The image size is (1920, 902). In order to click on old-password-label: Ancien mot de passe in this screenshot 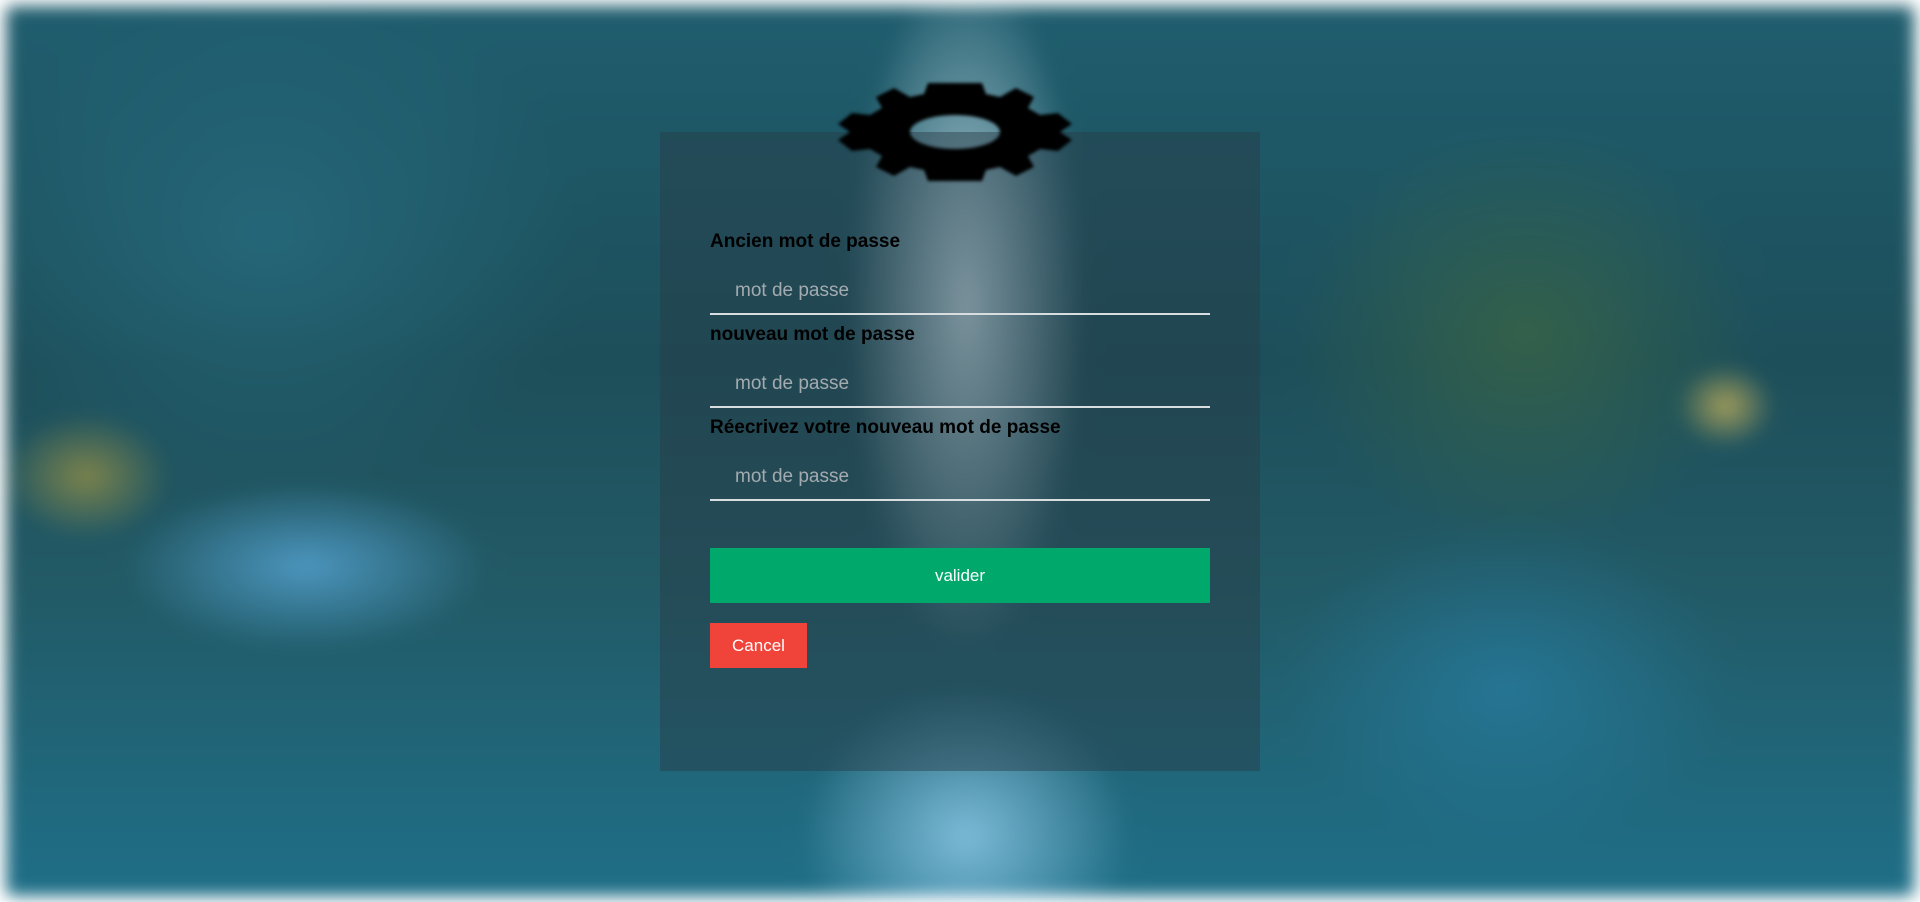, I will do `click(805, 241)`.